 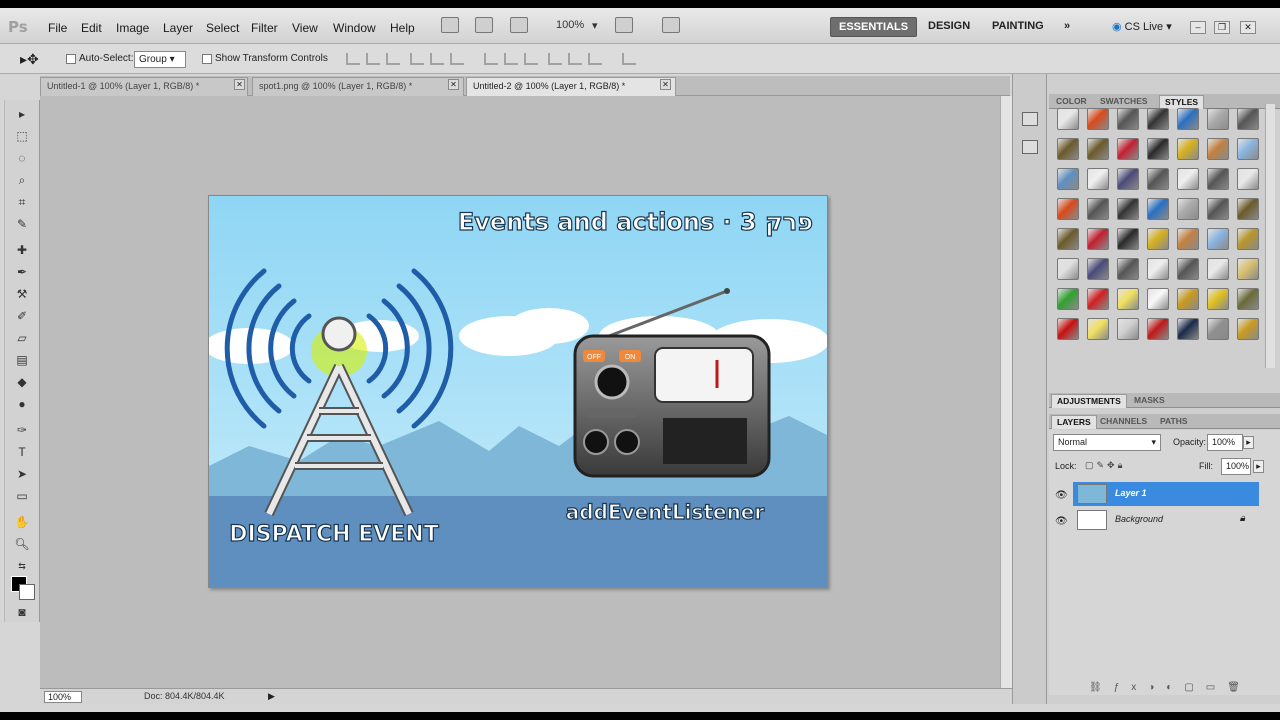 I want to click on distribute-left-icon, so click(x=555, y=59).